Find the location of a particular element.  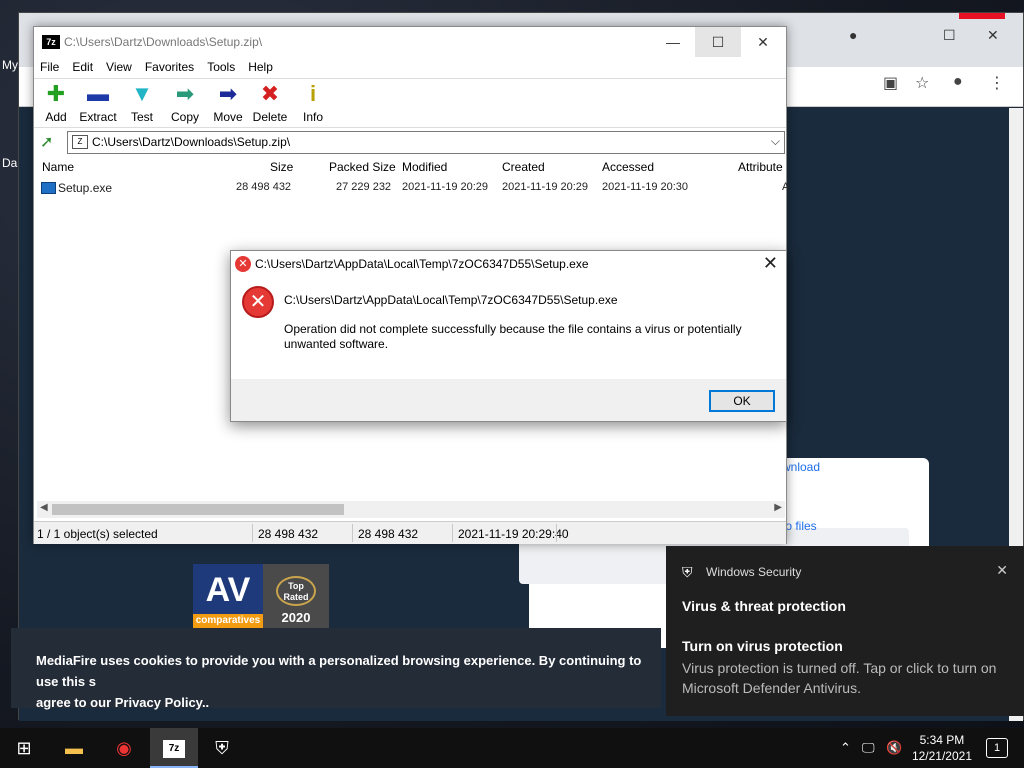

path-combobox: Z C:\Users\Dartz\Downloads\Setup.zip\ ⌵ is located at coordinates (426, 142).